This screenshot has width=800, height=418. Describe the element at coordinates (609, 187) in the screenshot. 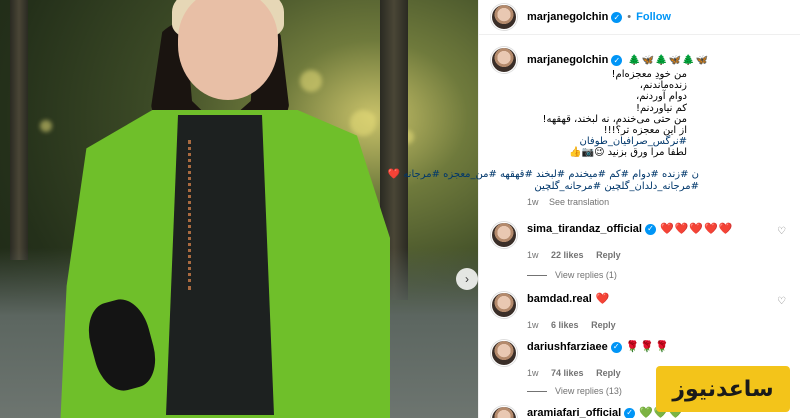

I see `hashtag-line: #مرجانه_دلدان_گلچین #مرجانه_گلچین` at that location.